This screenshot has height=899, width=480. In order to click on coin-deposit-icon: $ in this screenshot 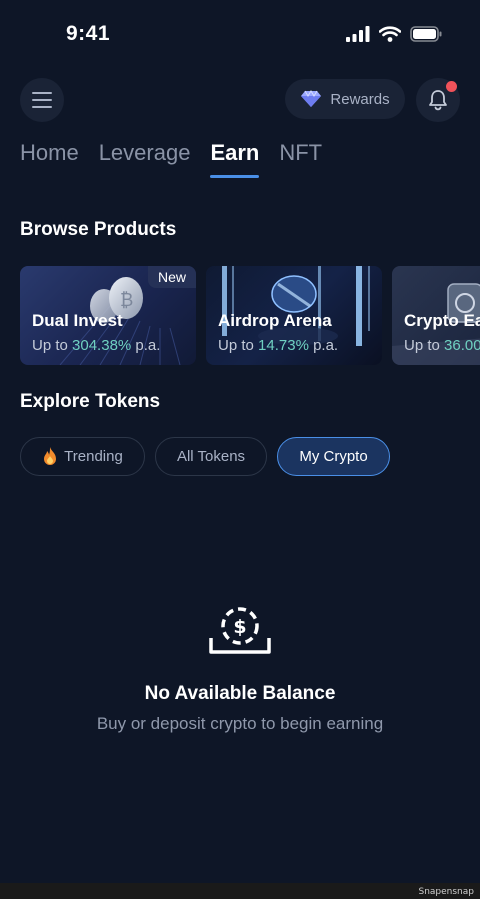, I will do `click(240, 630)`.